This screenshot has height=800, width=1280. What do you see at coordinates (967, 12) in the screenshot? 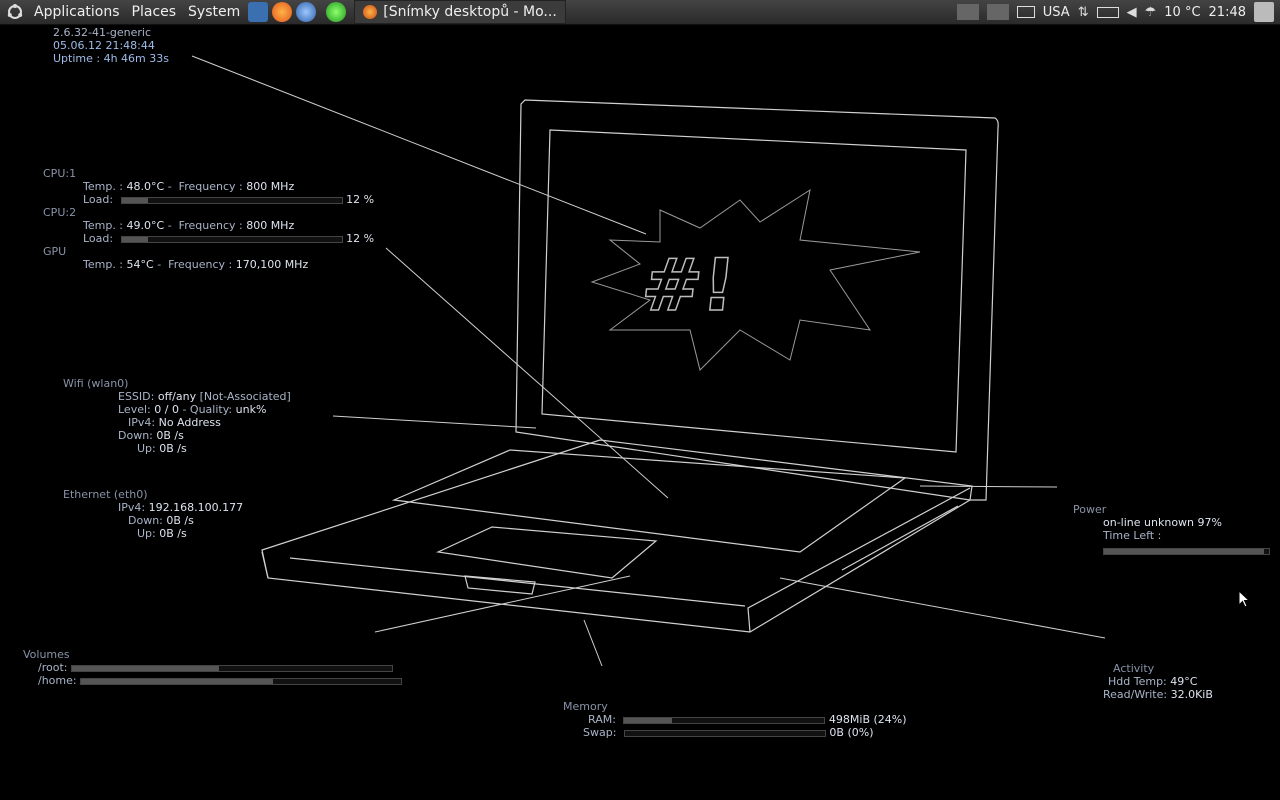
I see `cpu-monitor-icon` at bounding box center [967, 12].